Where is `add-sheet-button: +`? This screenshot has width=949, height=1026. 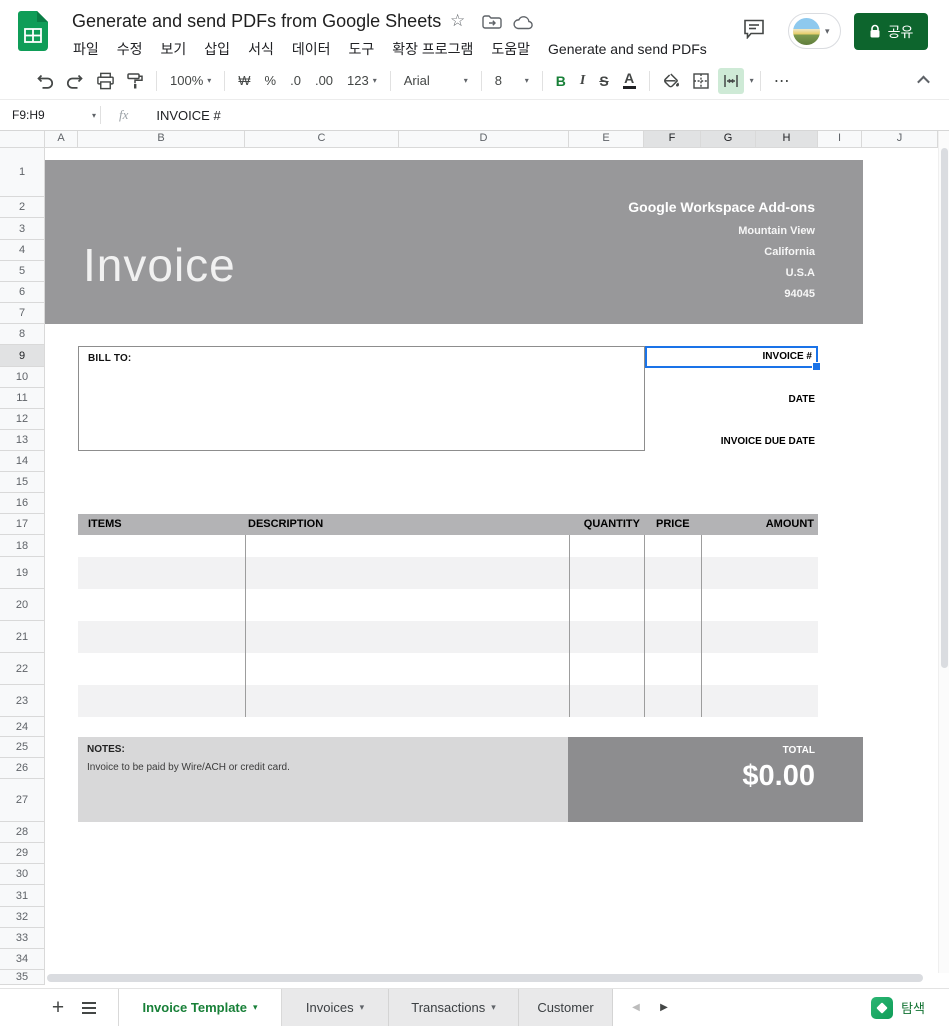 add-sheet-button: + is located at coordinates (58, 1007).